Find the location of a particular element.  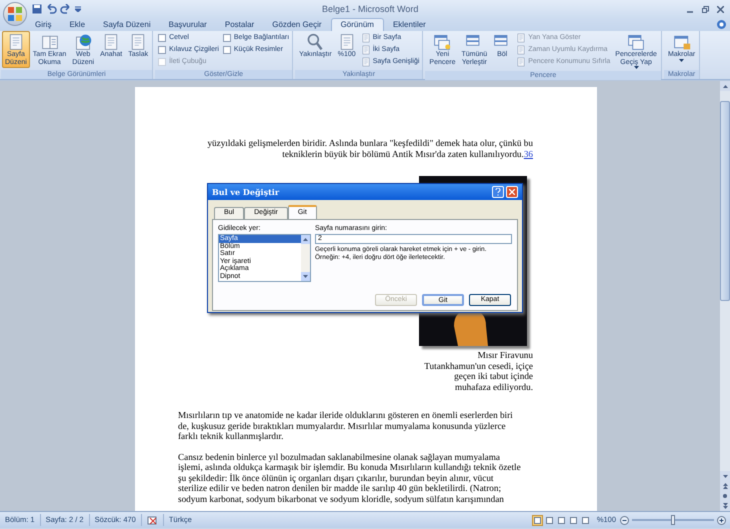

double-caret-down-icon is located at coordinates (725, 506).